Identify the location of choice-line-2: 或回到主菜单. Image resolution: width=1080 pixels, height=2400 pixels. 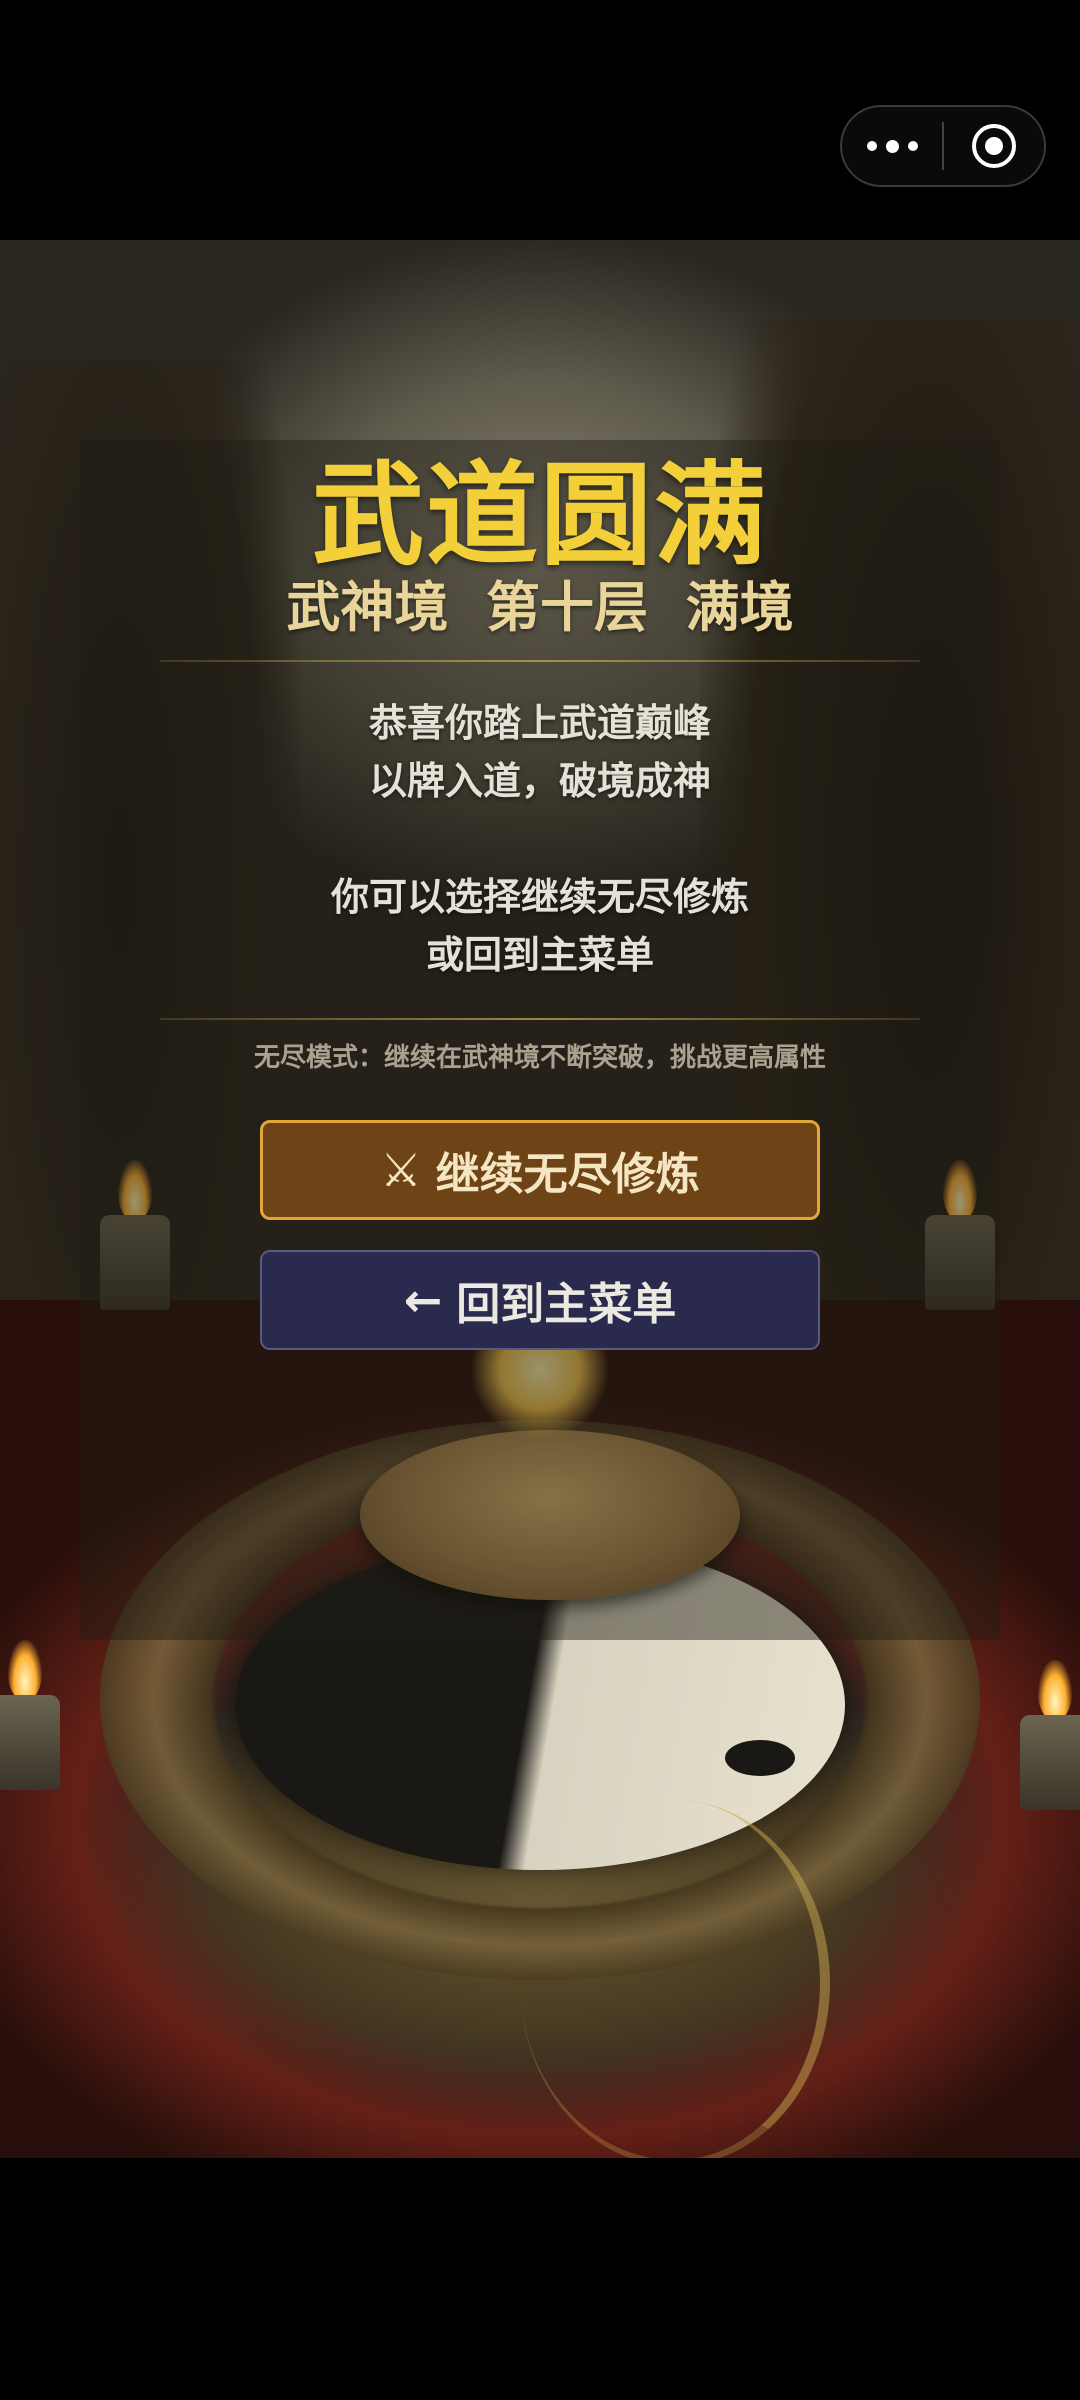
(539, 955).